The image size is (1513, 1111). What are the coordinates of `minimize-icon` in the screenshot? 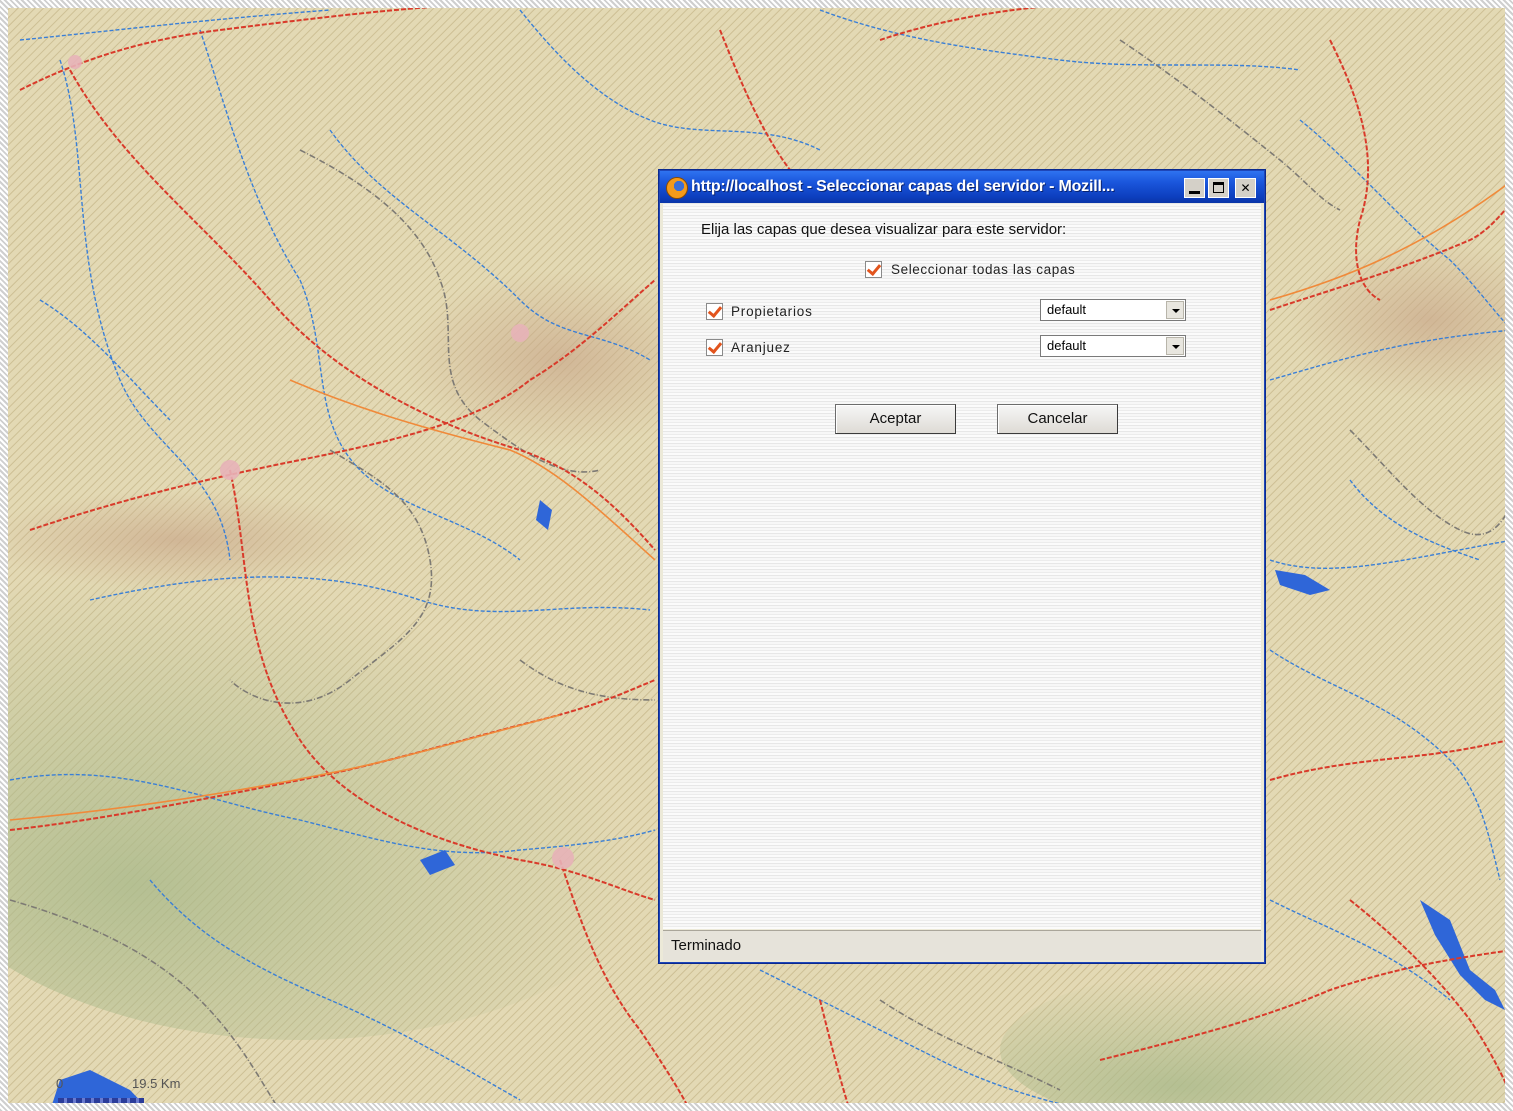 It's located at (1194, 192).